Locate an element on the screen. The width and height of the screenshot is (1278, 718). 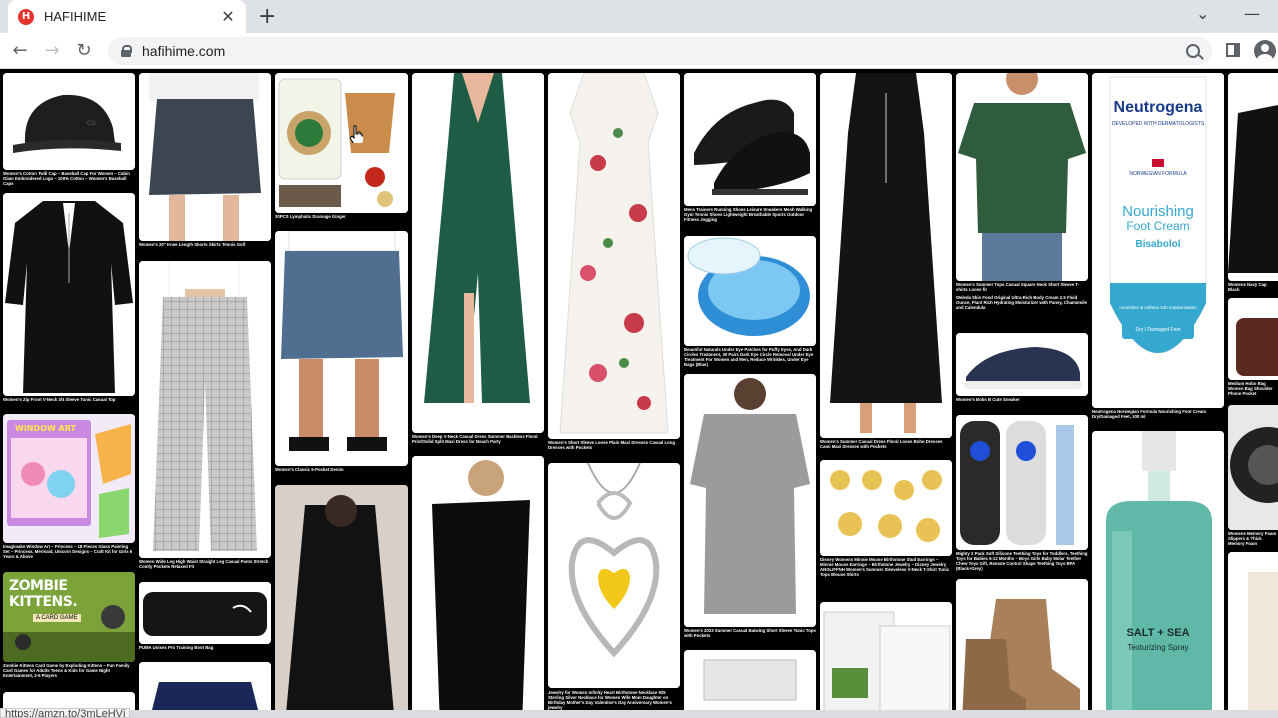
floral-dress-image is located at coordinates (614, 256).